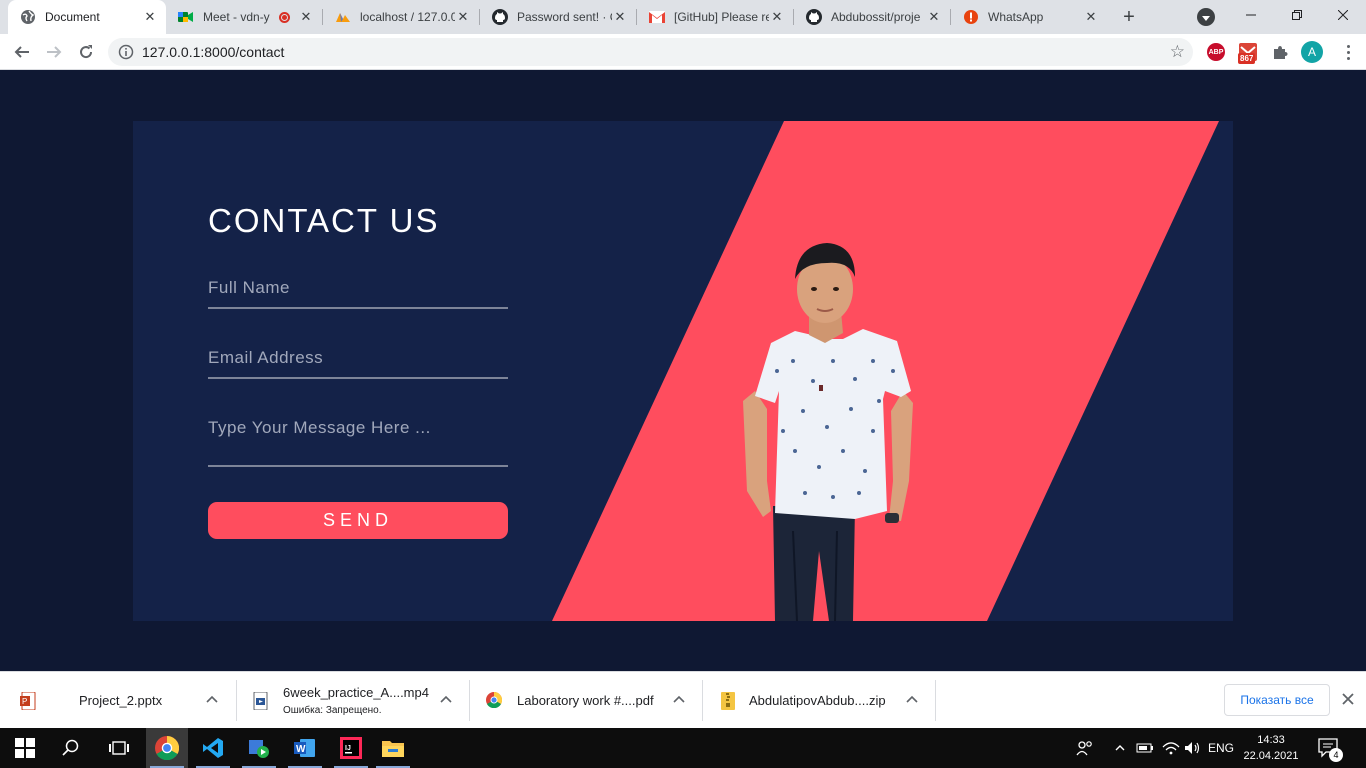 The image size is (1366, 768). I want to click on volume-icon, so click(1193, 748).